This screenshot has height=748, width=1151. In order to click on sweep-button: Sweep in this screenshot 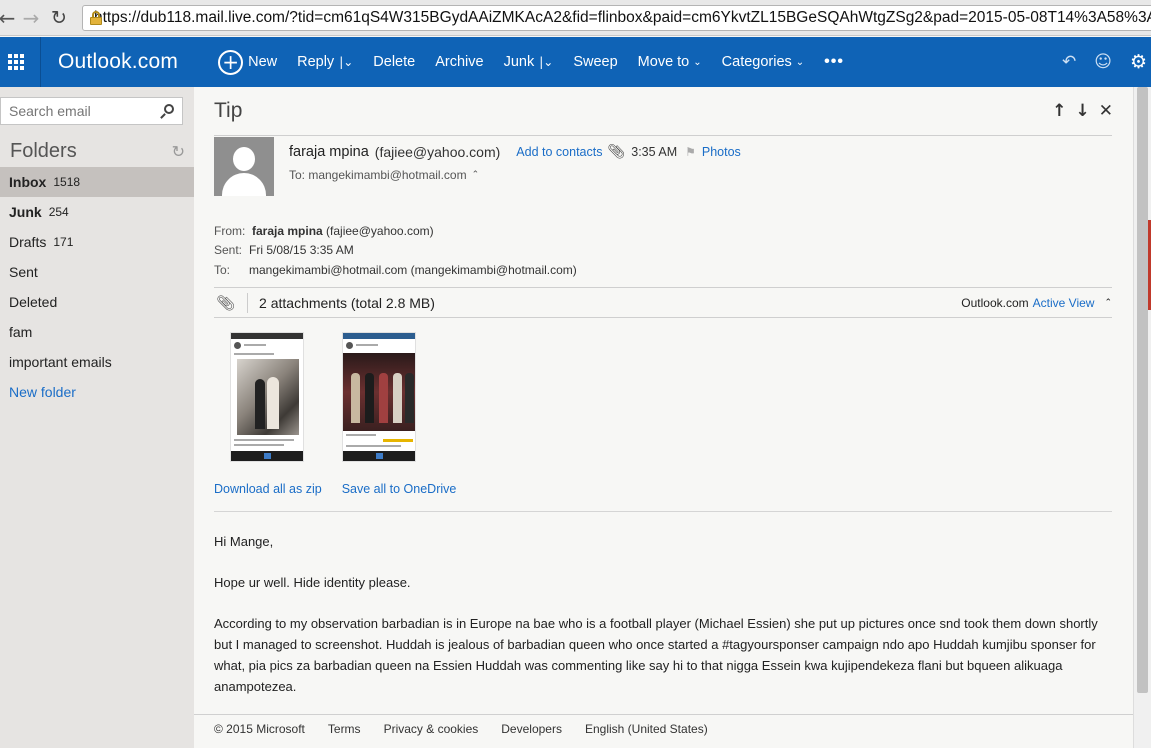, I will do `click(595, 62)`.